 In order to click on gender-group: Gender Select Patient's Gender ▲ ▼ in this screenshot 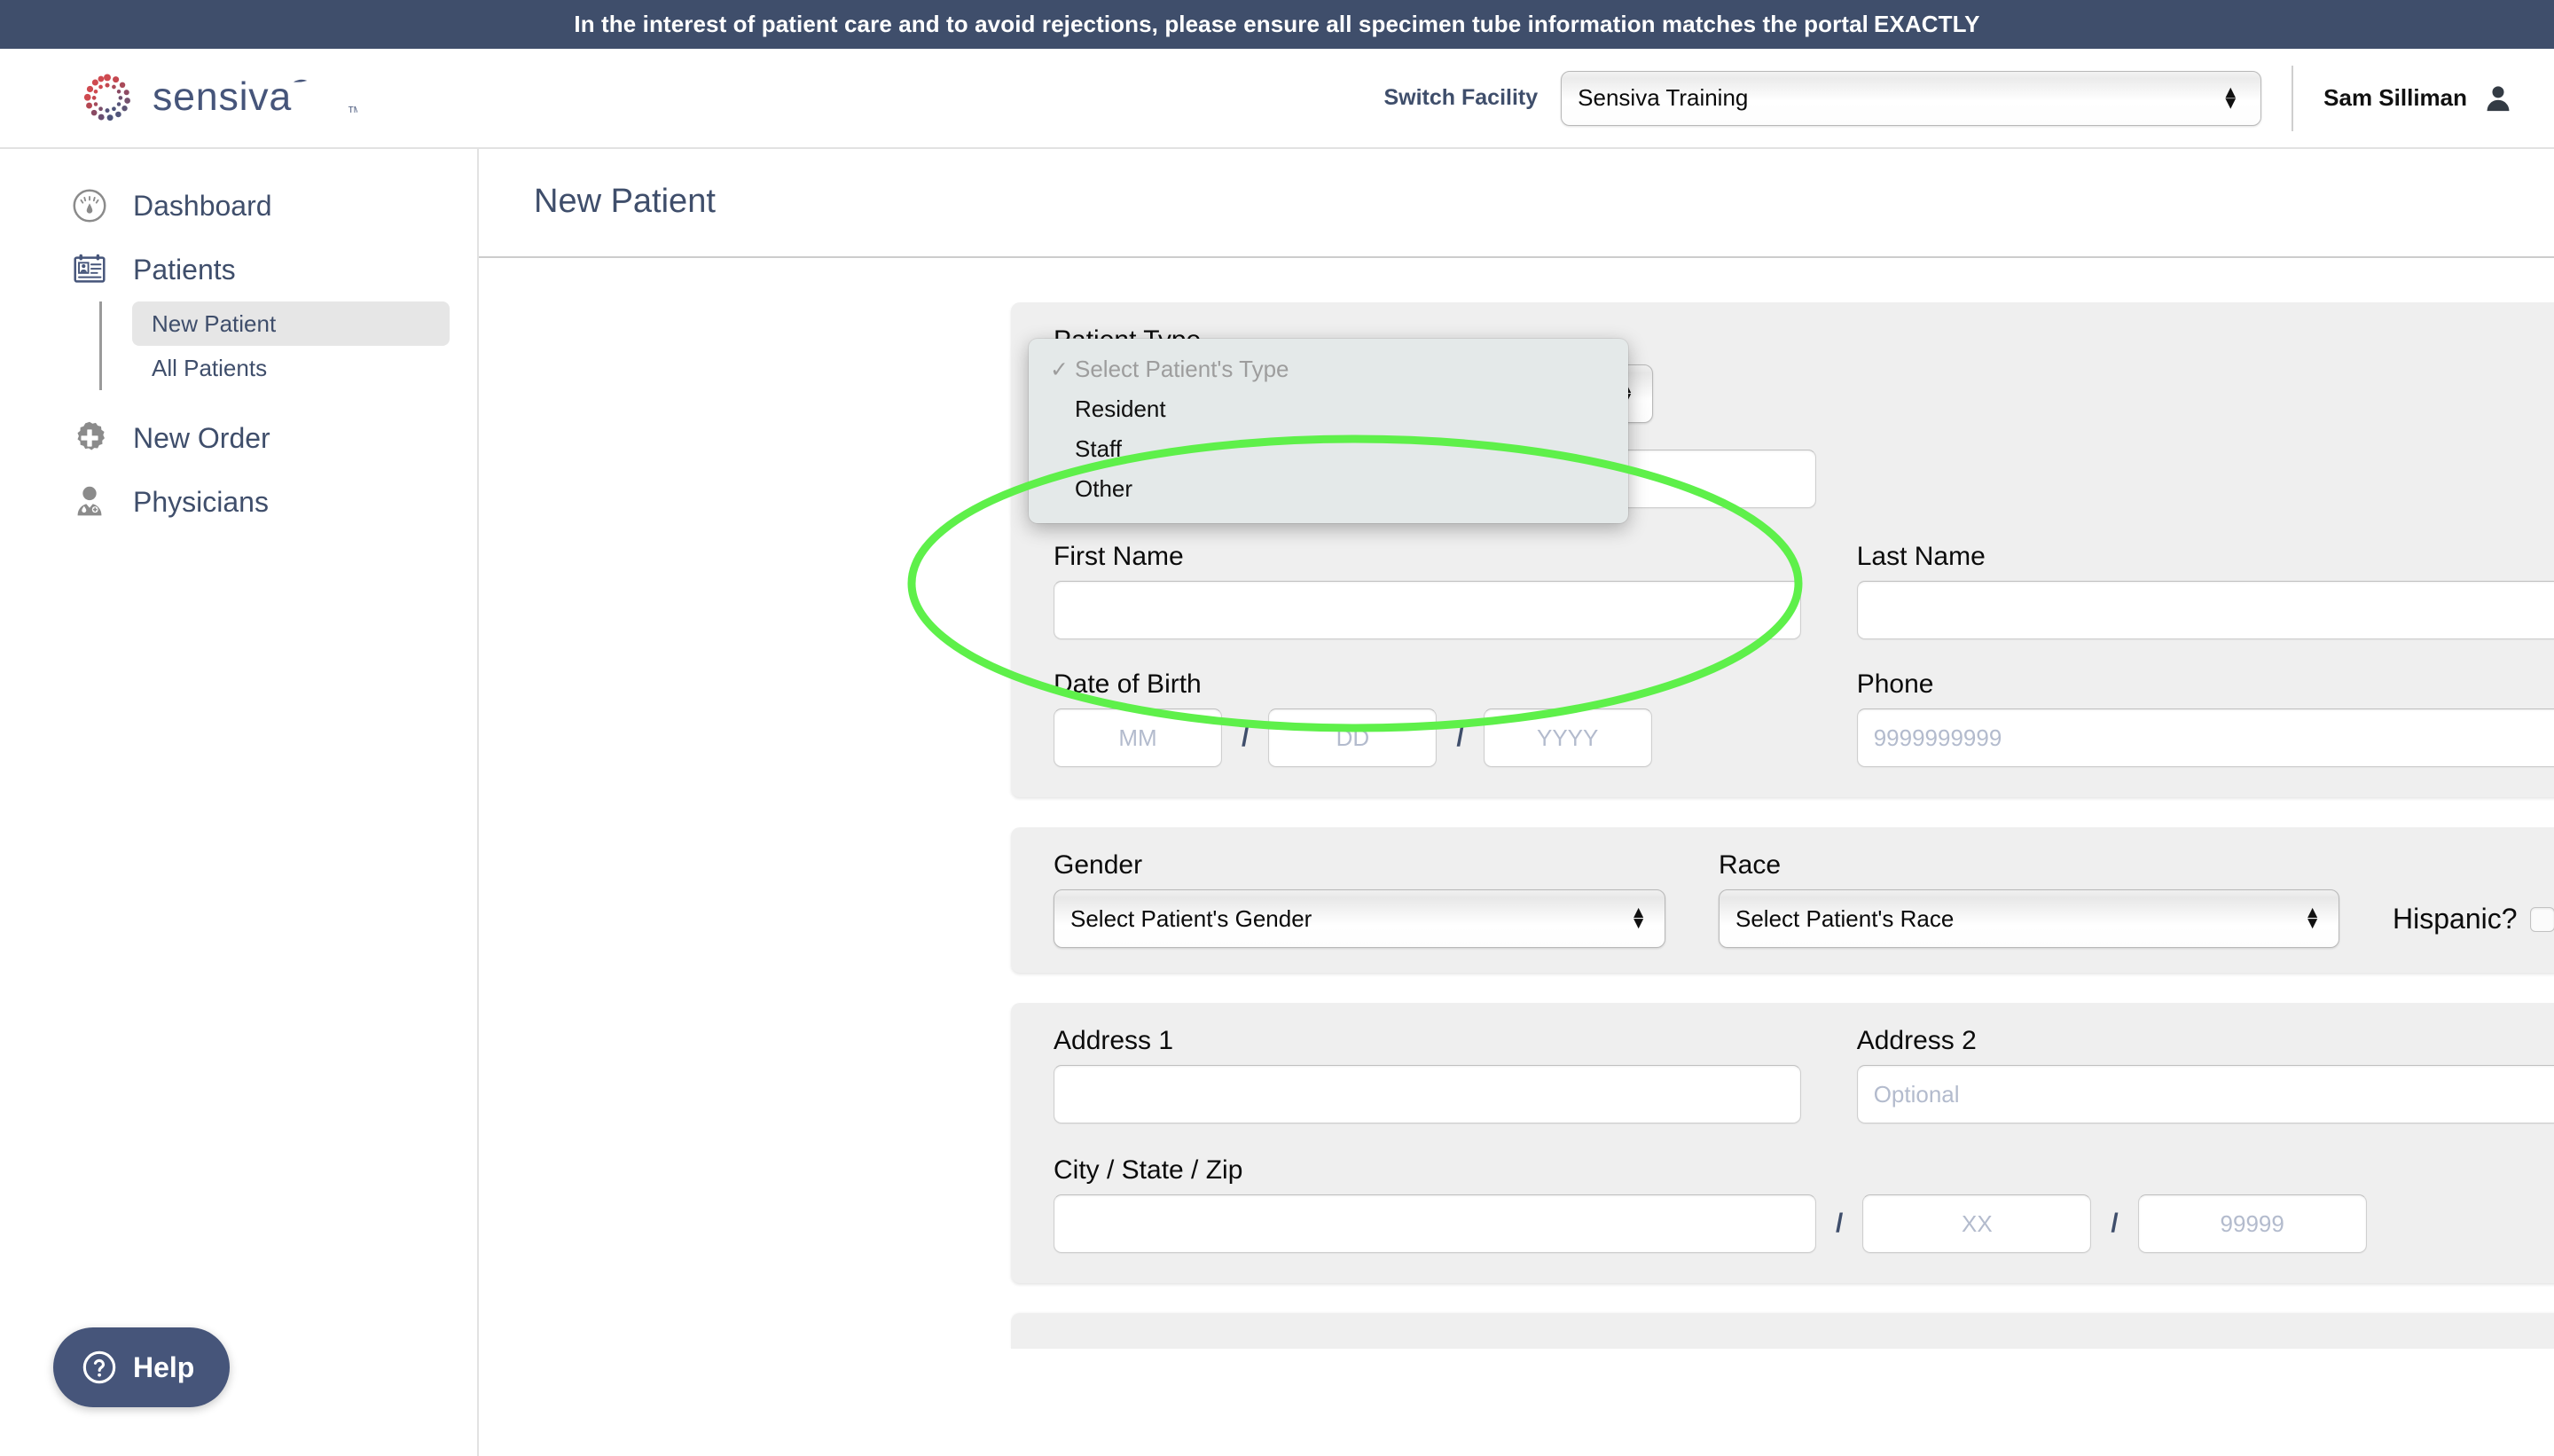, I will do `click(1359, 899)`.